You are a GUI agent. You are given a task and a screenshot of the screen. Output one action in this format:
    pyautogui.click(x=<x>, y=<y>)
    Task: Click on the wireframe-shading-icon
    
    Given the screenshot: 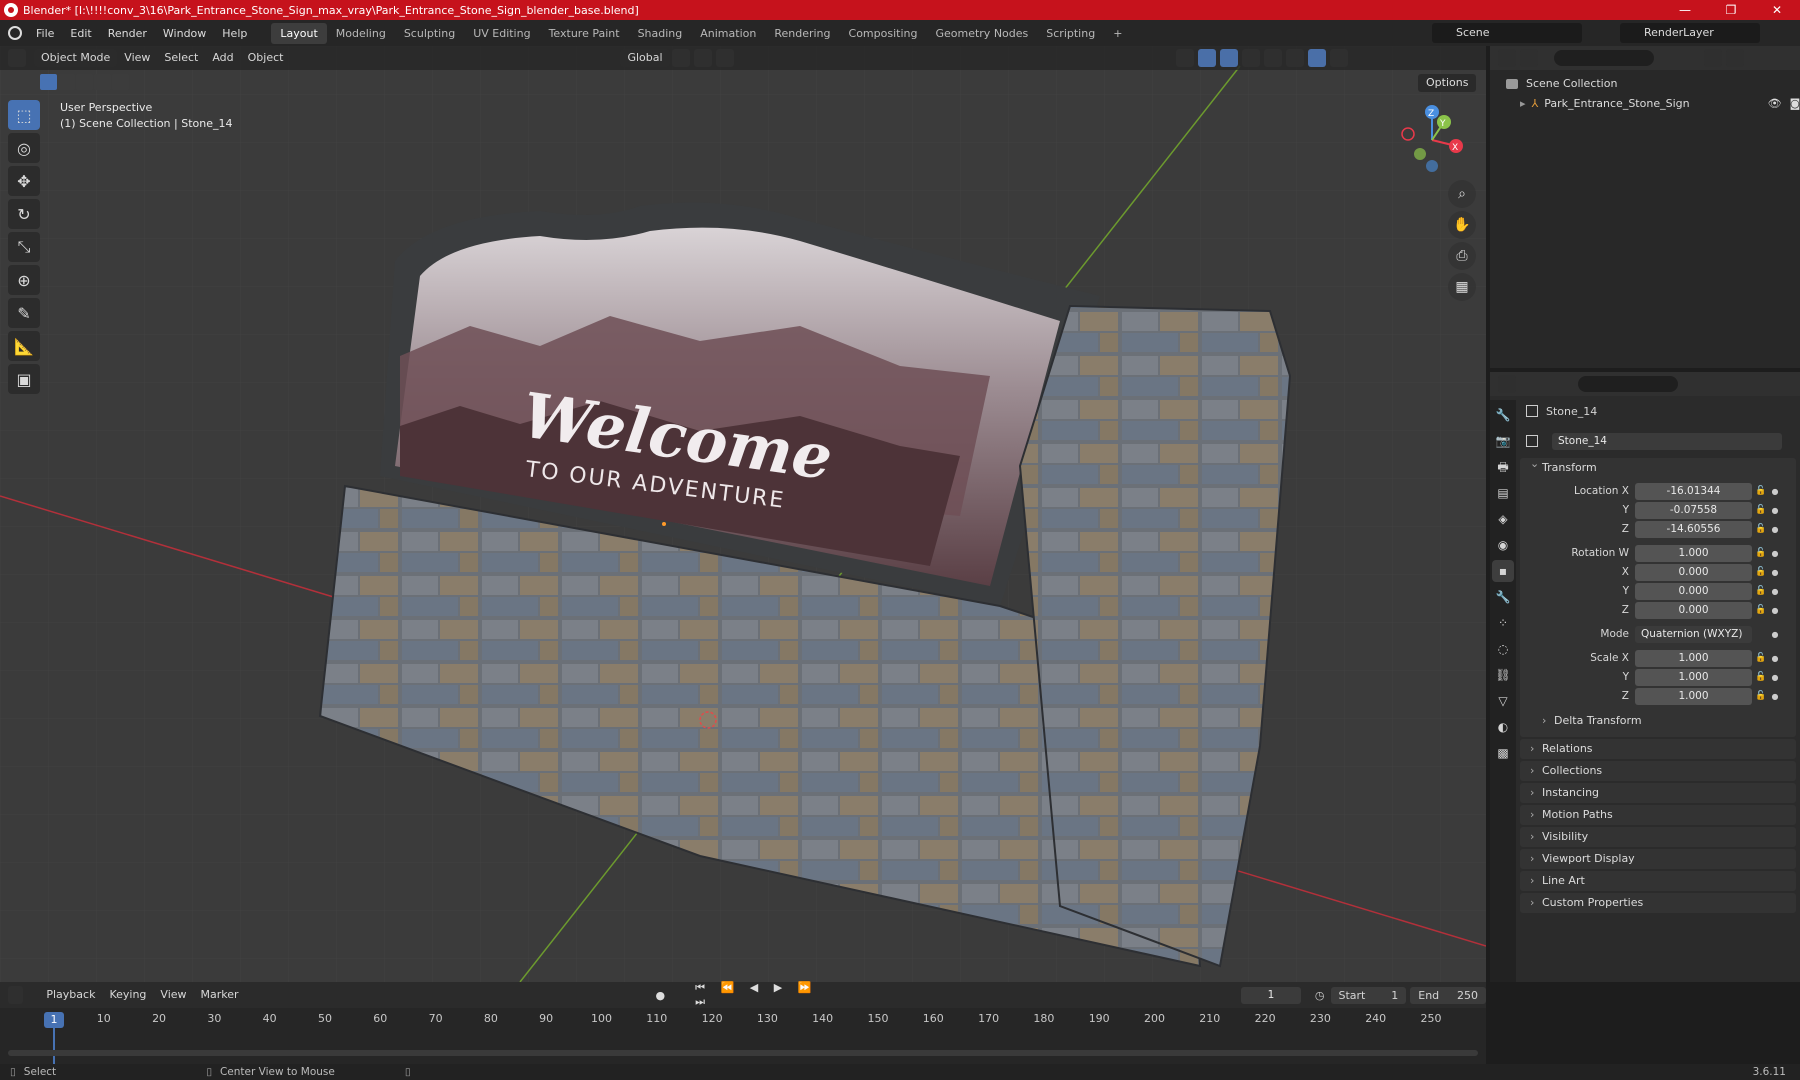 What is the action you would take?
    pyautogui.click(x=1272, y=58)
    